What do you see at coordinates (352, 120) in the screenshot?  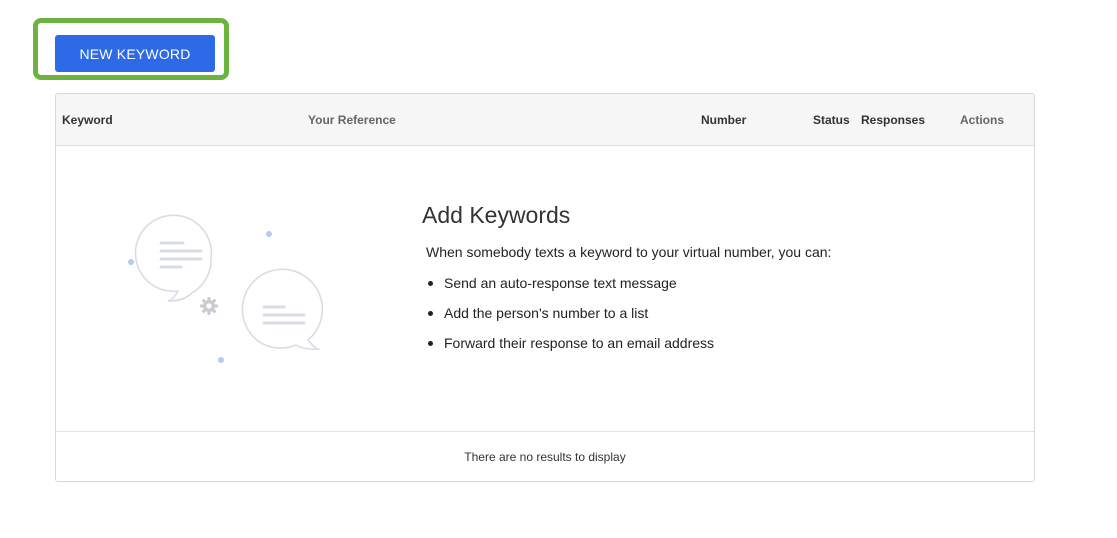 I see `column-header-your-reference: Your Reference` at bounding box center [352, 120].